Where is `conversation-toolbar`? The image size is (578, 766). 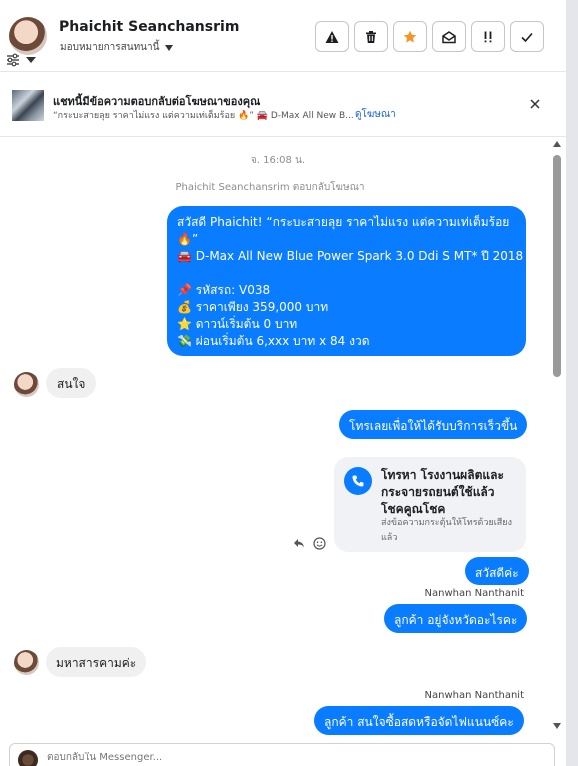 conversation-toolbar is located at coordinates (429, 36).